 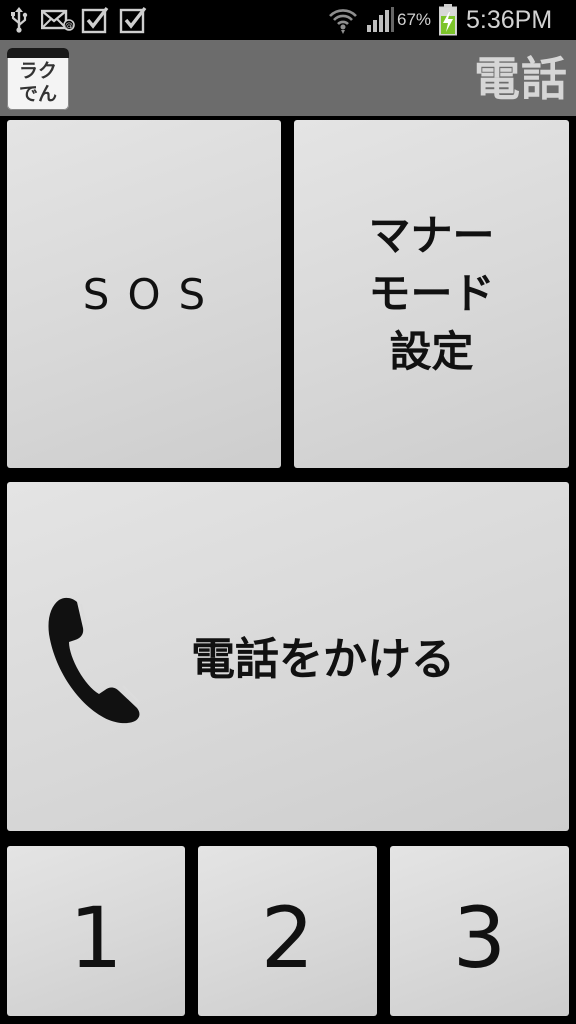 I want to click on battery-percent: 67%, so click(x=414, y=19).